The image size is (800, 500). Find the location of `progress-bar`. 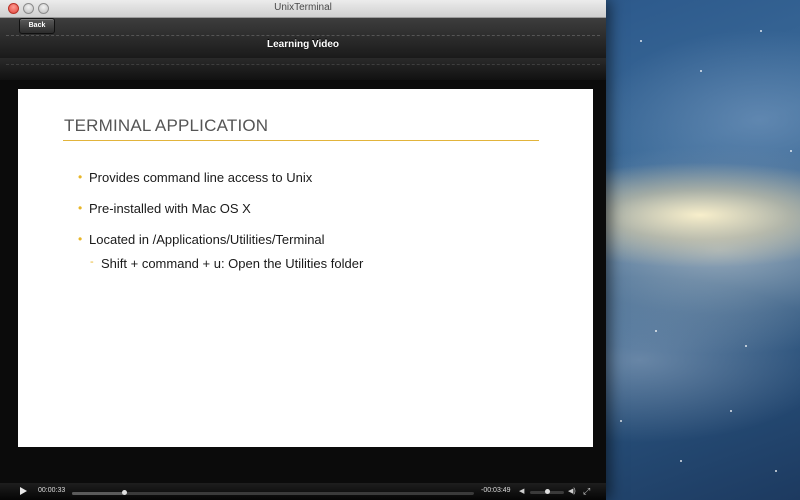

progress-bar is located at coordinates (273, 492).